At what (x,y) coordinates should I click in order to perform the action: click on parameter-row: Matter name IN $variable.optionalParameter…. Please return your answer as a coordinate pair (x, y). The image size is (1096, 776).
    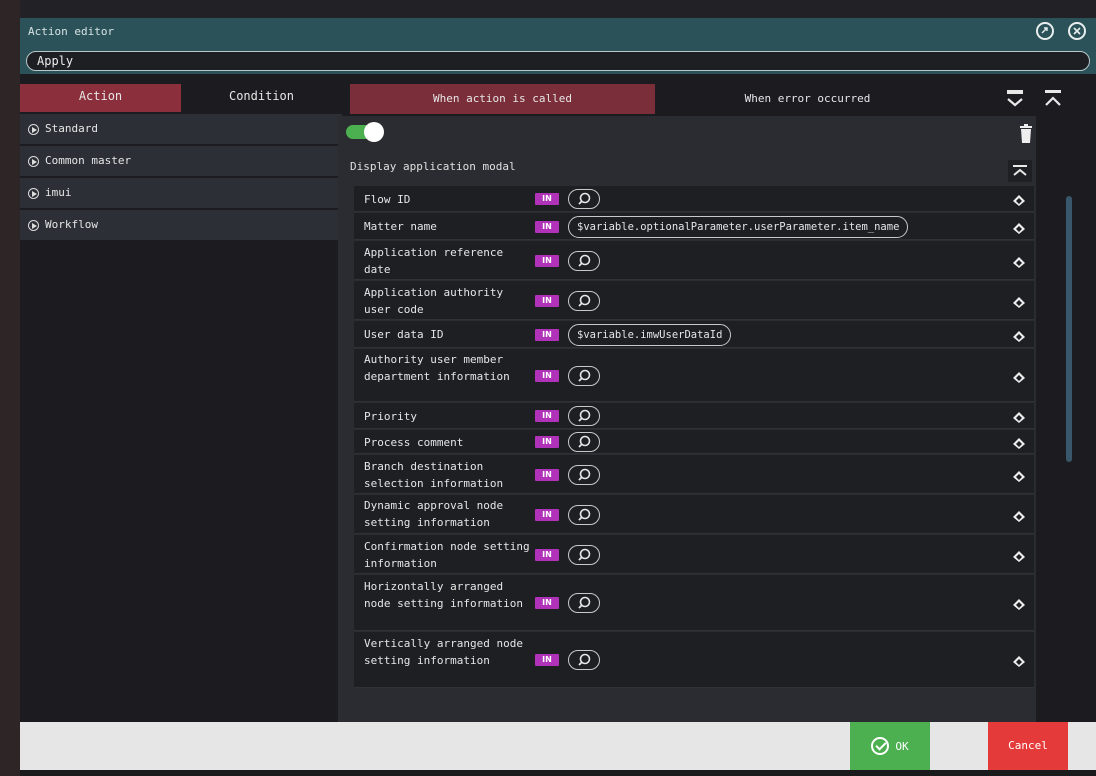
    Looking at the image, I should click on (694, 226).